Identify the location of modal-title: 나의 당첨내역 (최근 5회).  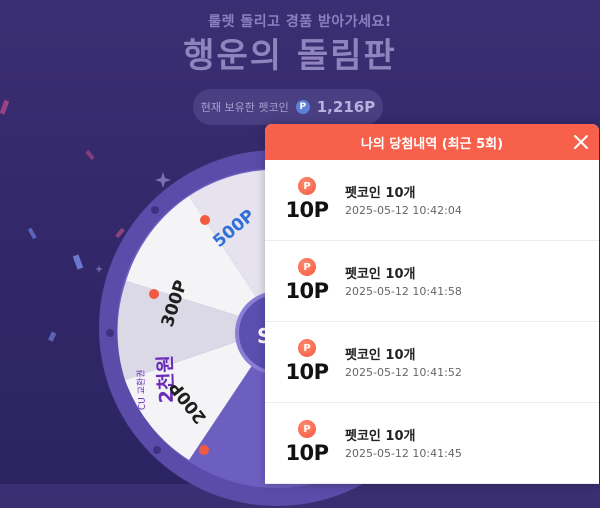
(432, 144).